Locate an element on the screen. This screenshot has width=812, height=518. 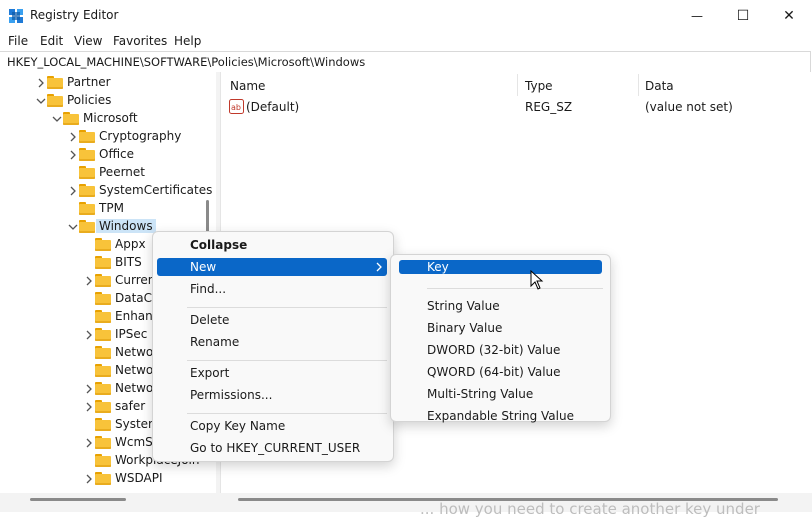
menu-edit: Edit is located at coordinates (51, 41).